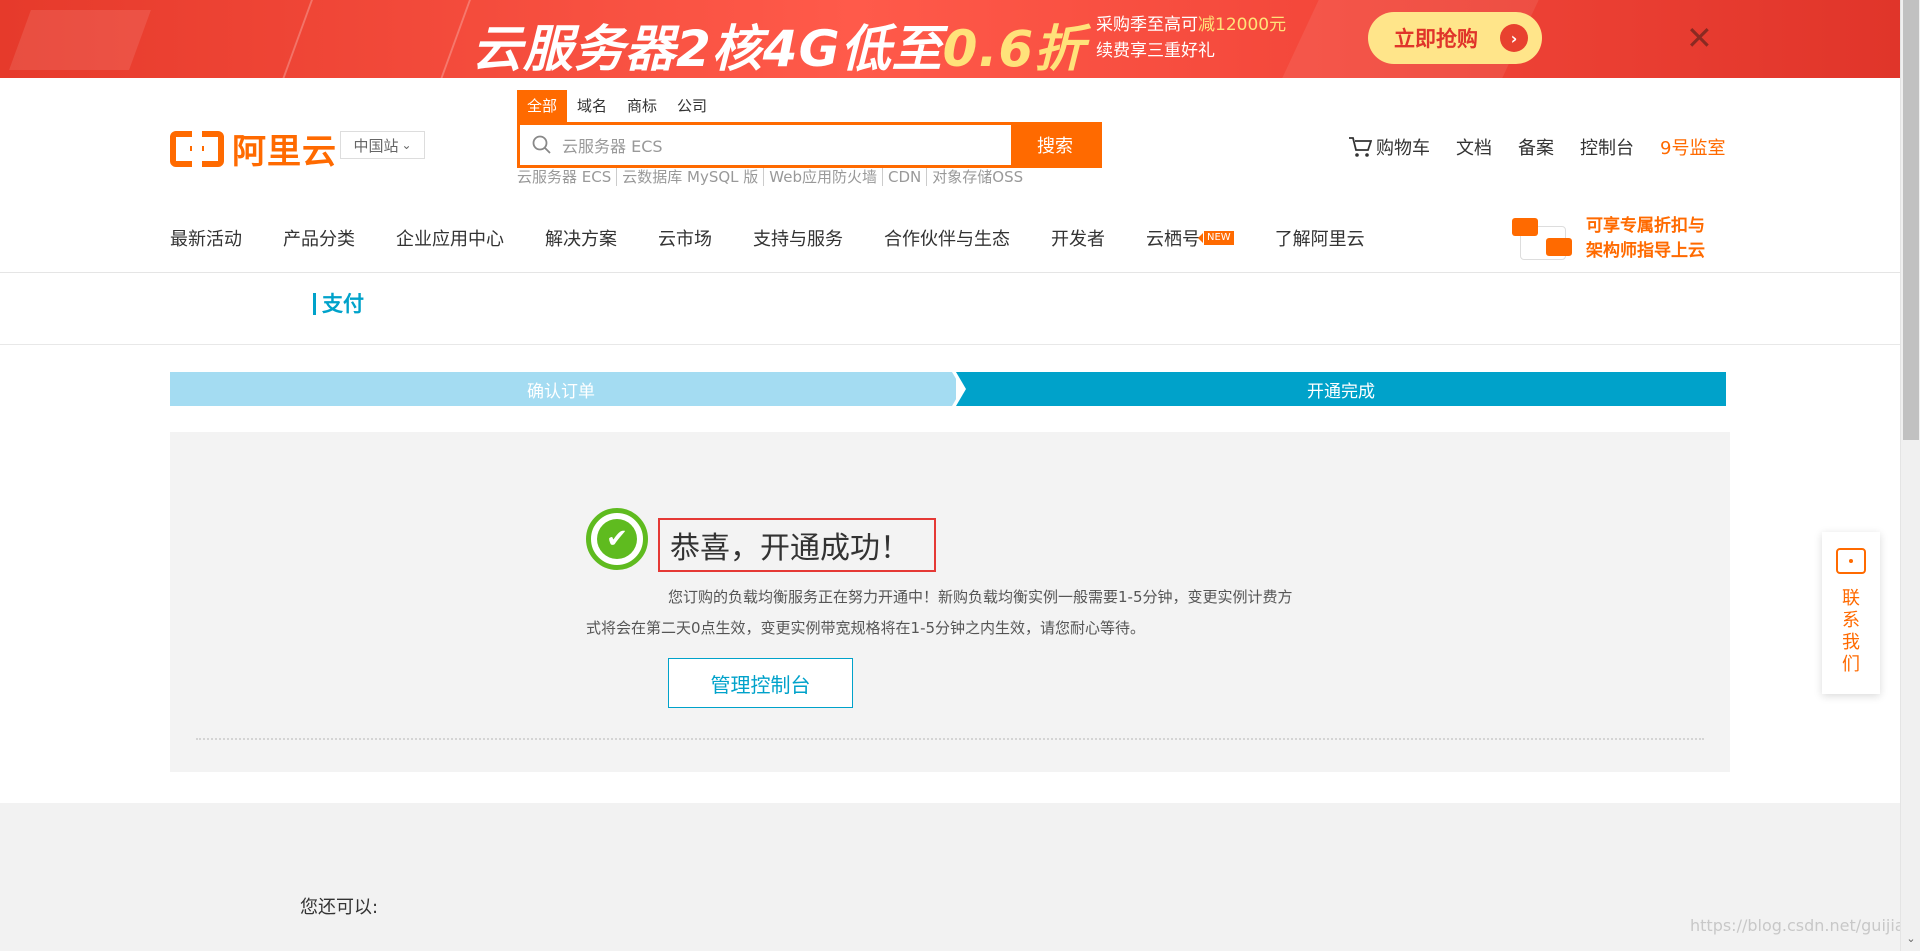 The width and height of the screenshot is (1920, 951). I want to click on region-selector: 中国站 ⌄, so click(382, 145).